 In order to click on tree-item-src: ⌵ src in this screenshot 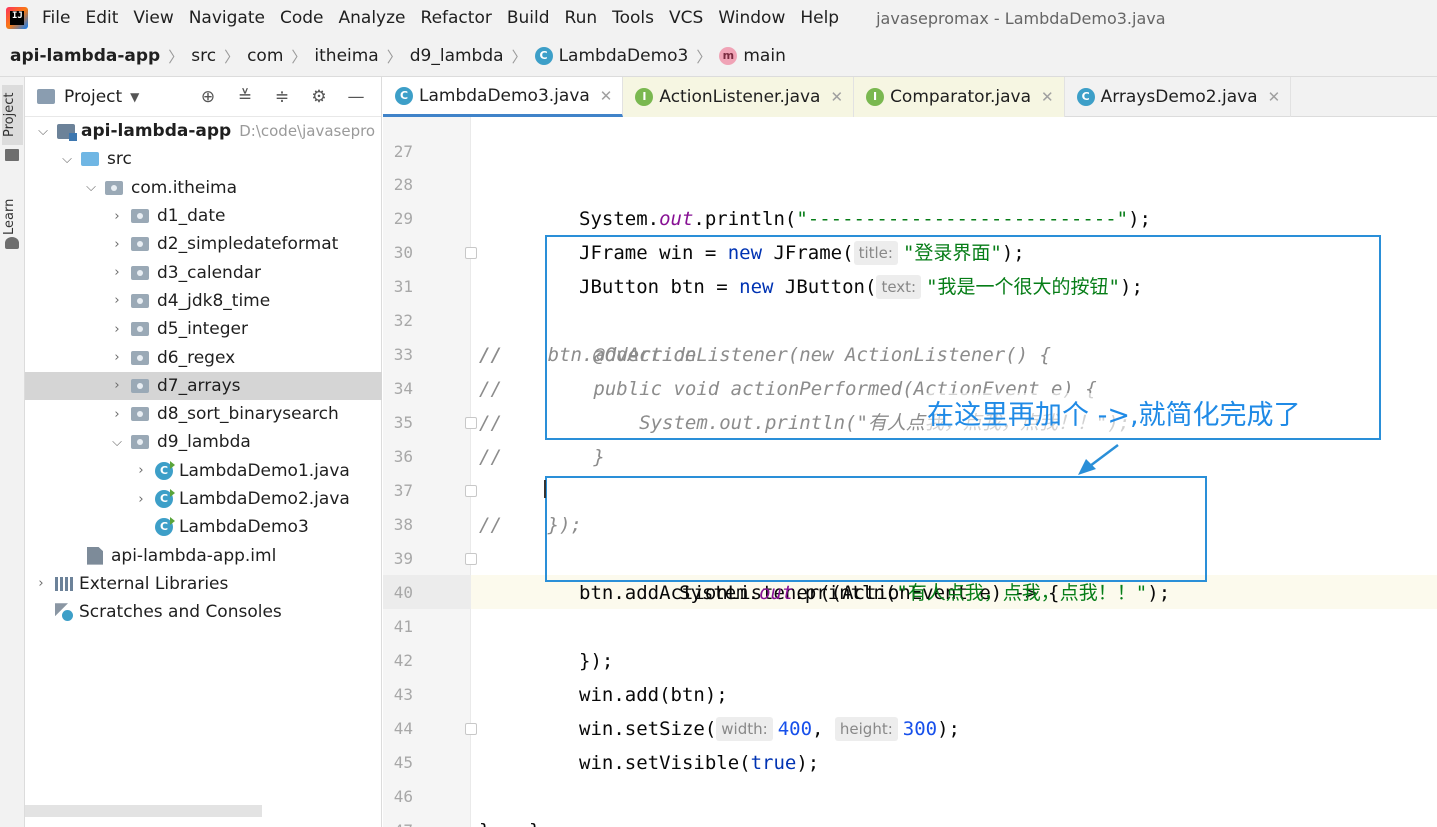, I will do `click(203, 159)`.